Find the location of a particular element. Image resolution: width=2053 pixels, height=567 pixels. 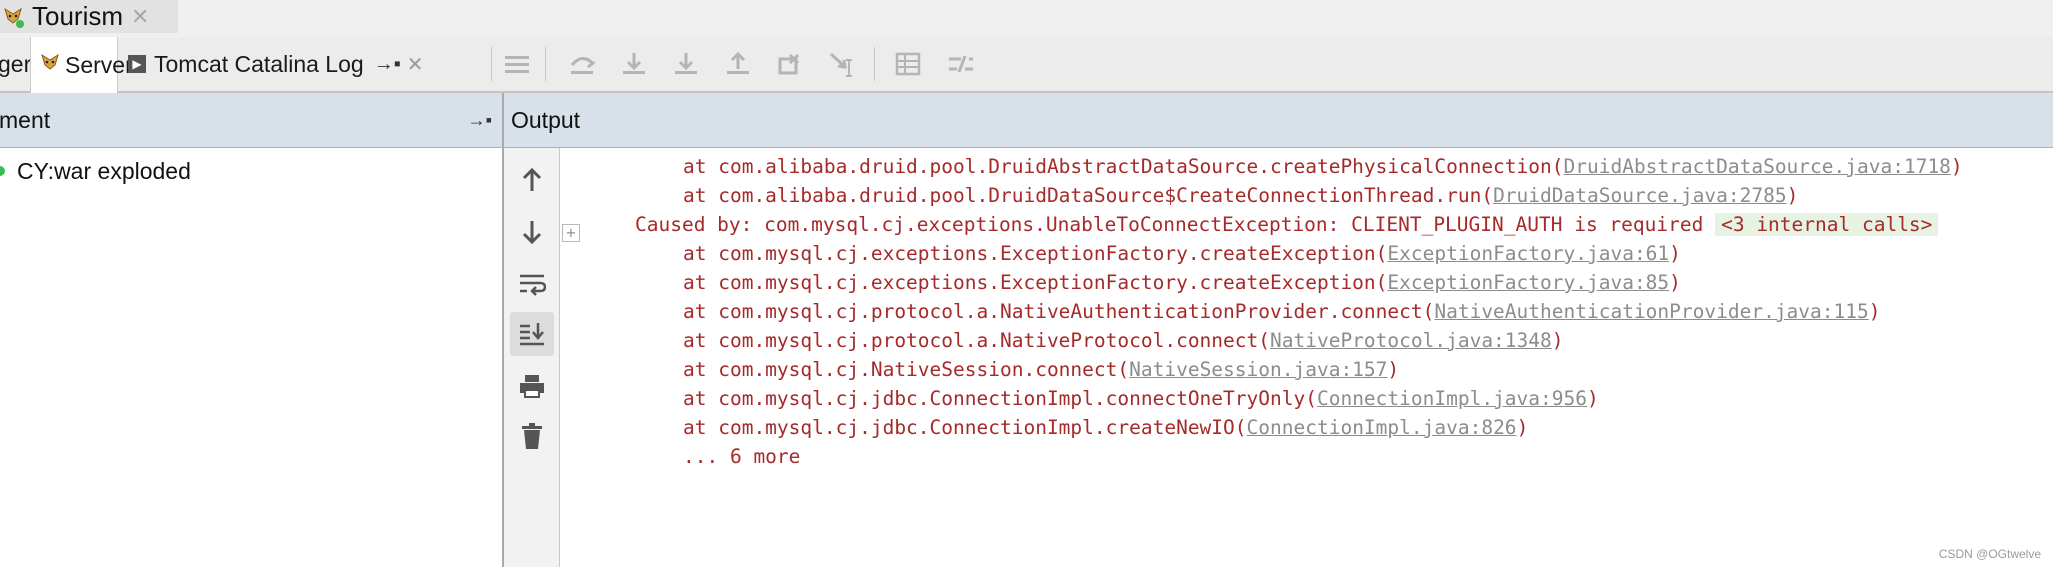

run-to-cursor-icon is located at coordinates (843, 64).